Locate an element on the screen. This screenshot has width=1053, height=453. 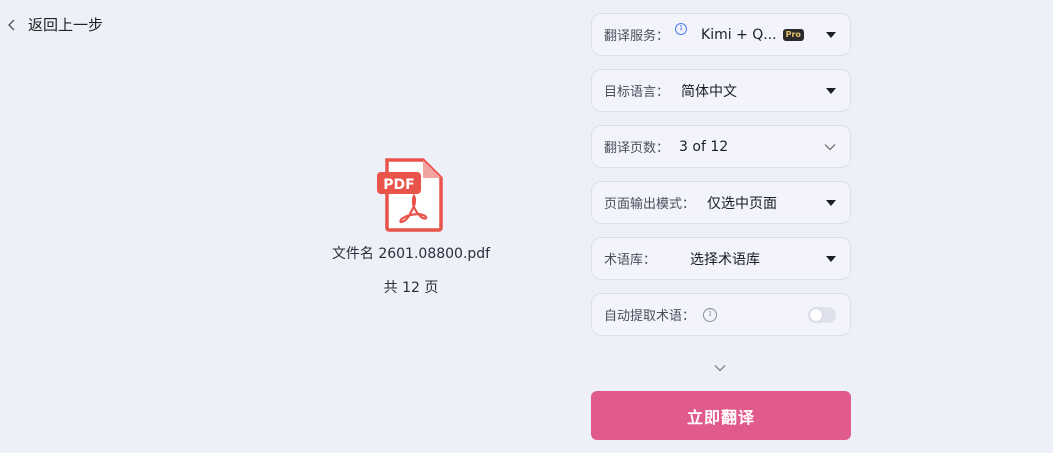
auto-extract-toggle is located at coordinates (822, 314).